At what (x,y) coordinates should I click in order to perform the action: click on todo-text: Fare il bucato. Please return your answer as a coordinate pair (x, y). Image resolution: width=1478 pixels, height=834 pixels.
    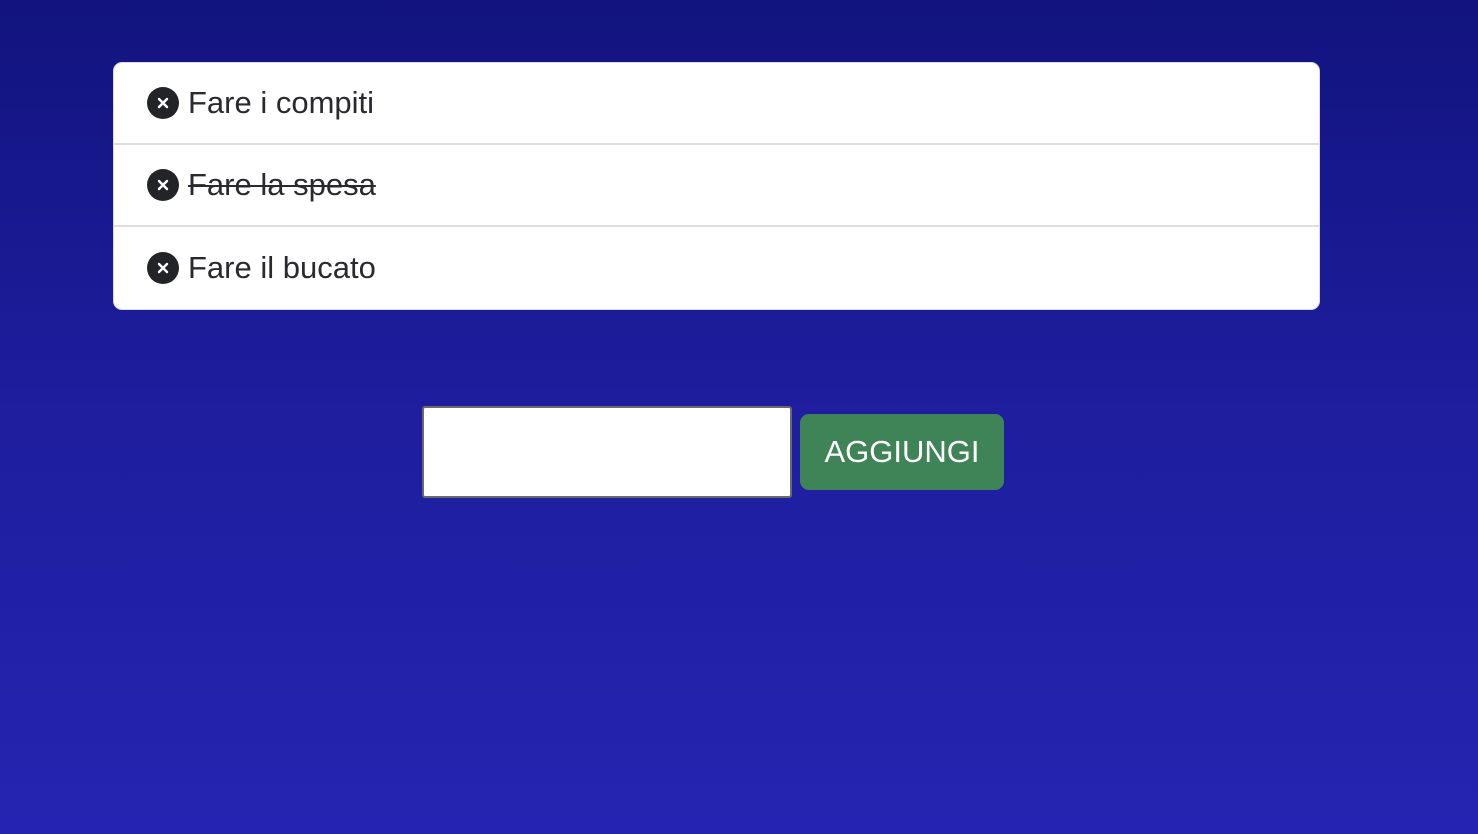
    Looking at the image, I should click on (282, 268).